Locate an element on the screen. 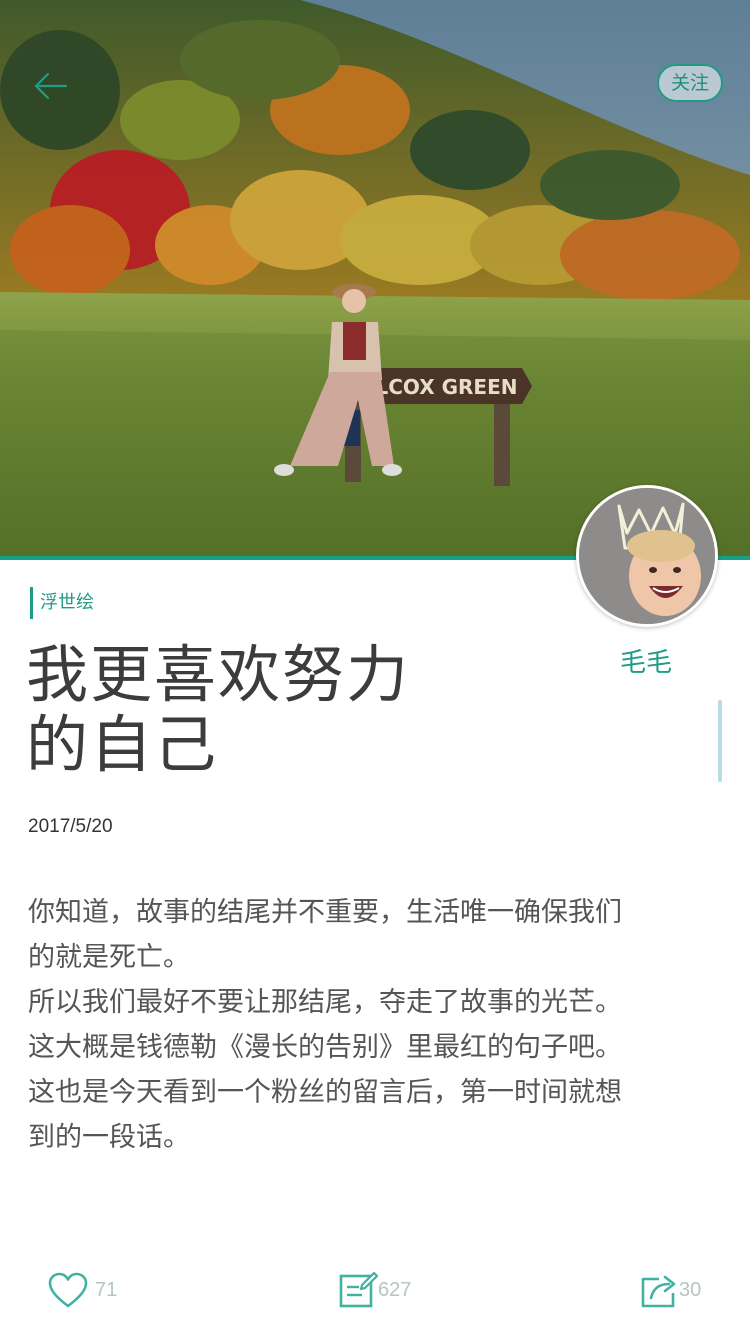  author-name: 毛毛 is located at coordinates (646, 660).